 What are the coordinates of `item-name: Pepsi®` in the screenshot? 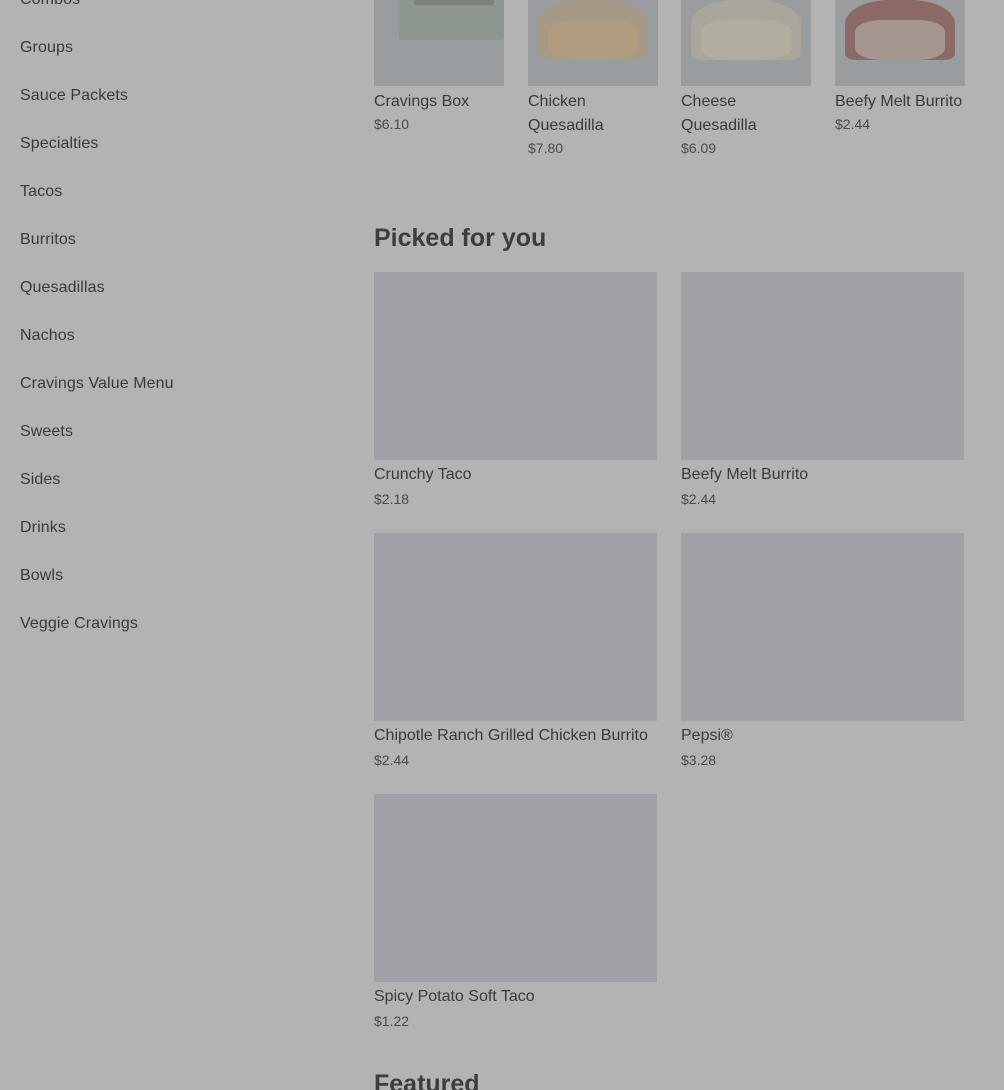 It's located at (707, 735).